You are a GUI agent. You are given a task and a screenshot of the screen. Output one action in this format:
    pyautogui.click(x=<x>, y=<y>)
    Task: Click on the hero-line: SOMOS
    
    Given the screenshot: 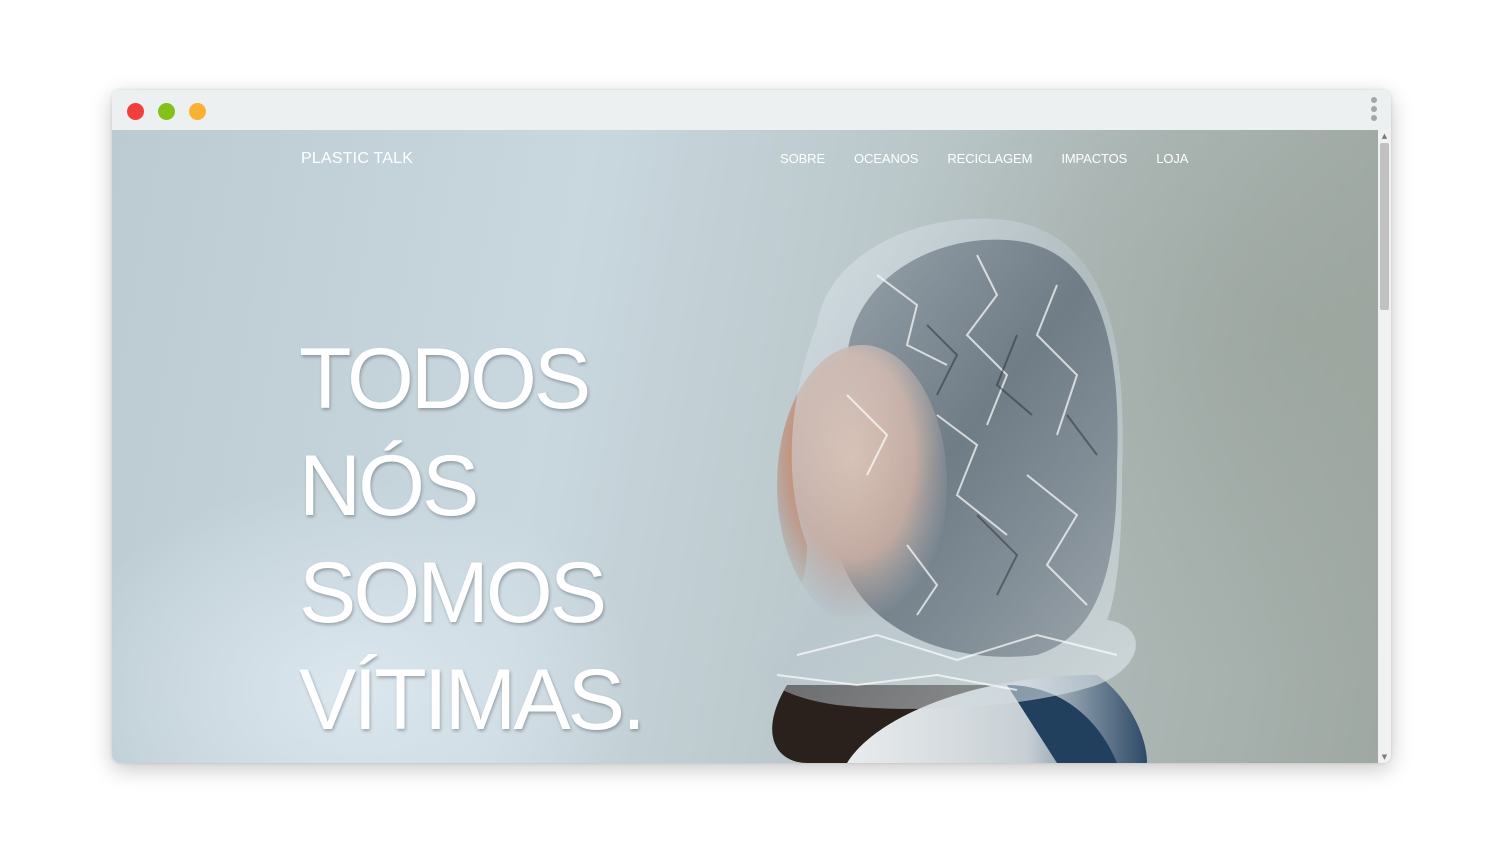 What is the action you would take?
    pyautogui.click(x=453, y=593)
    